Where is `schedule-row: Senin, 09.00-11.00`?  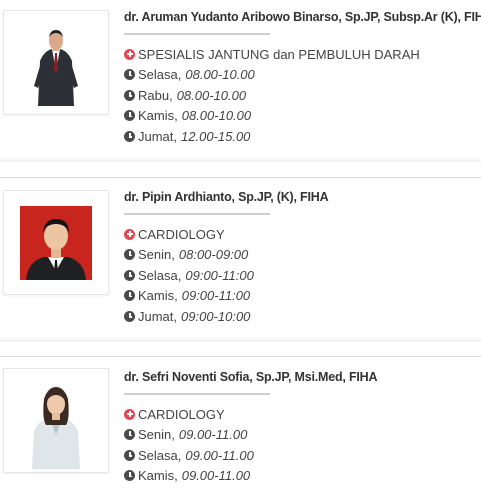
schedule-row: Senin, 09.00-11.00 is located at coordinates (250, 435).